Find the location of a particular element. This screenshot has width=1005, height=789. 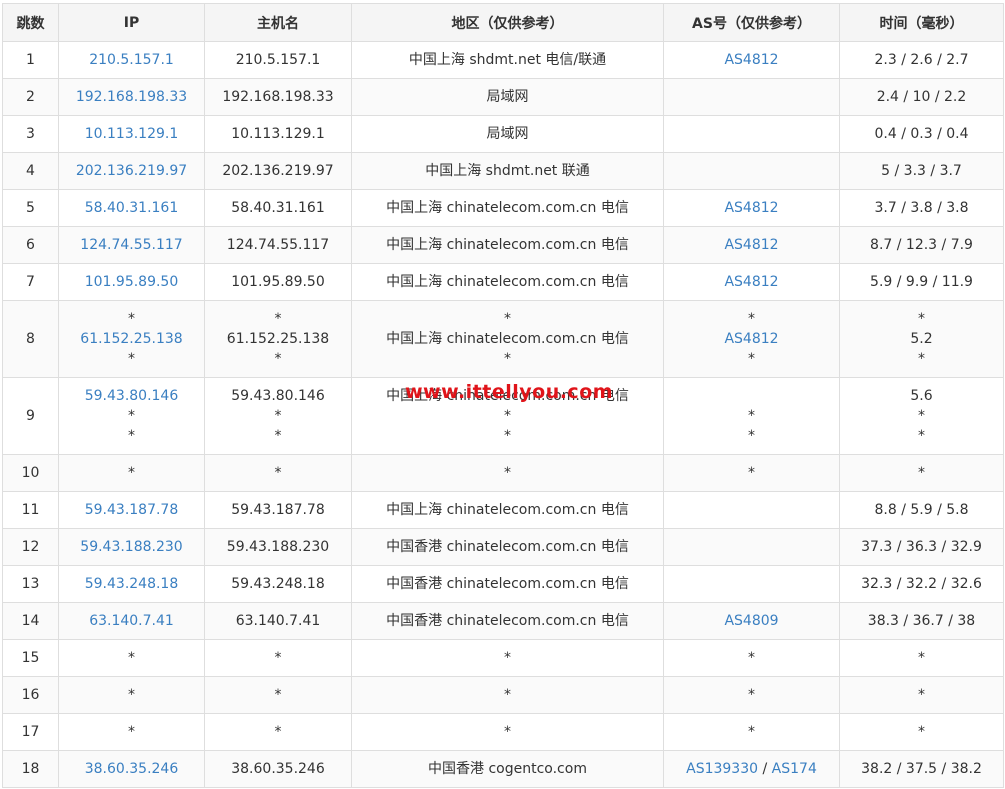

ip-address-link: 58.40.31.161 is located at coordinates (131, 208).